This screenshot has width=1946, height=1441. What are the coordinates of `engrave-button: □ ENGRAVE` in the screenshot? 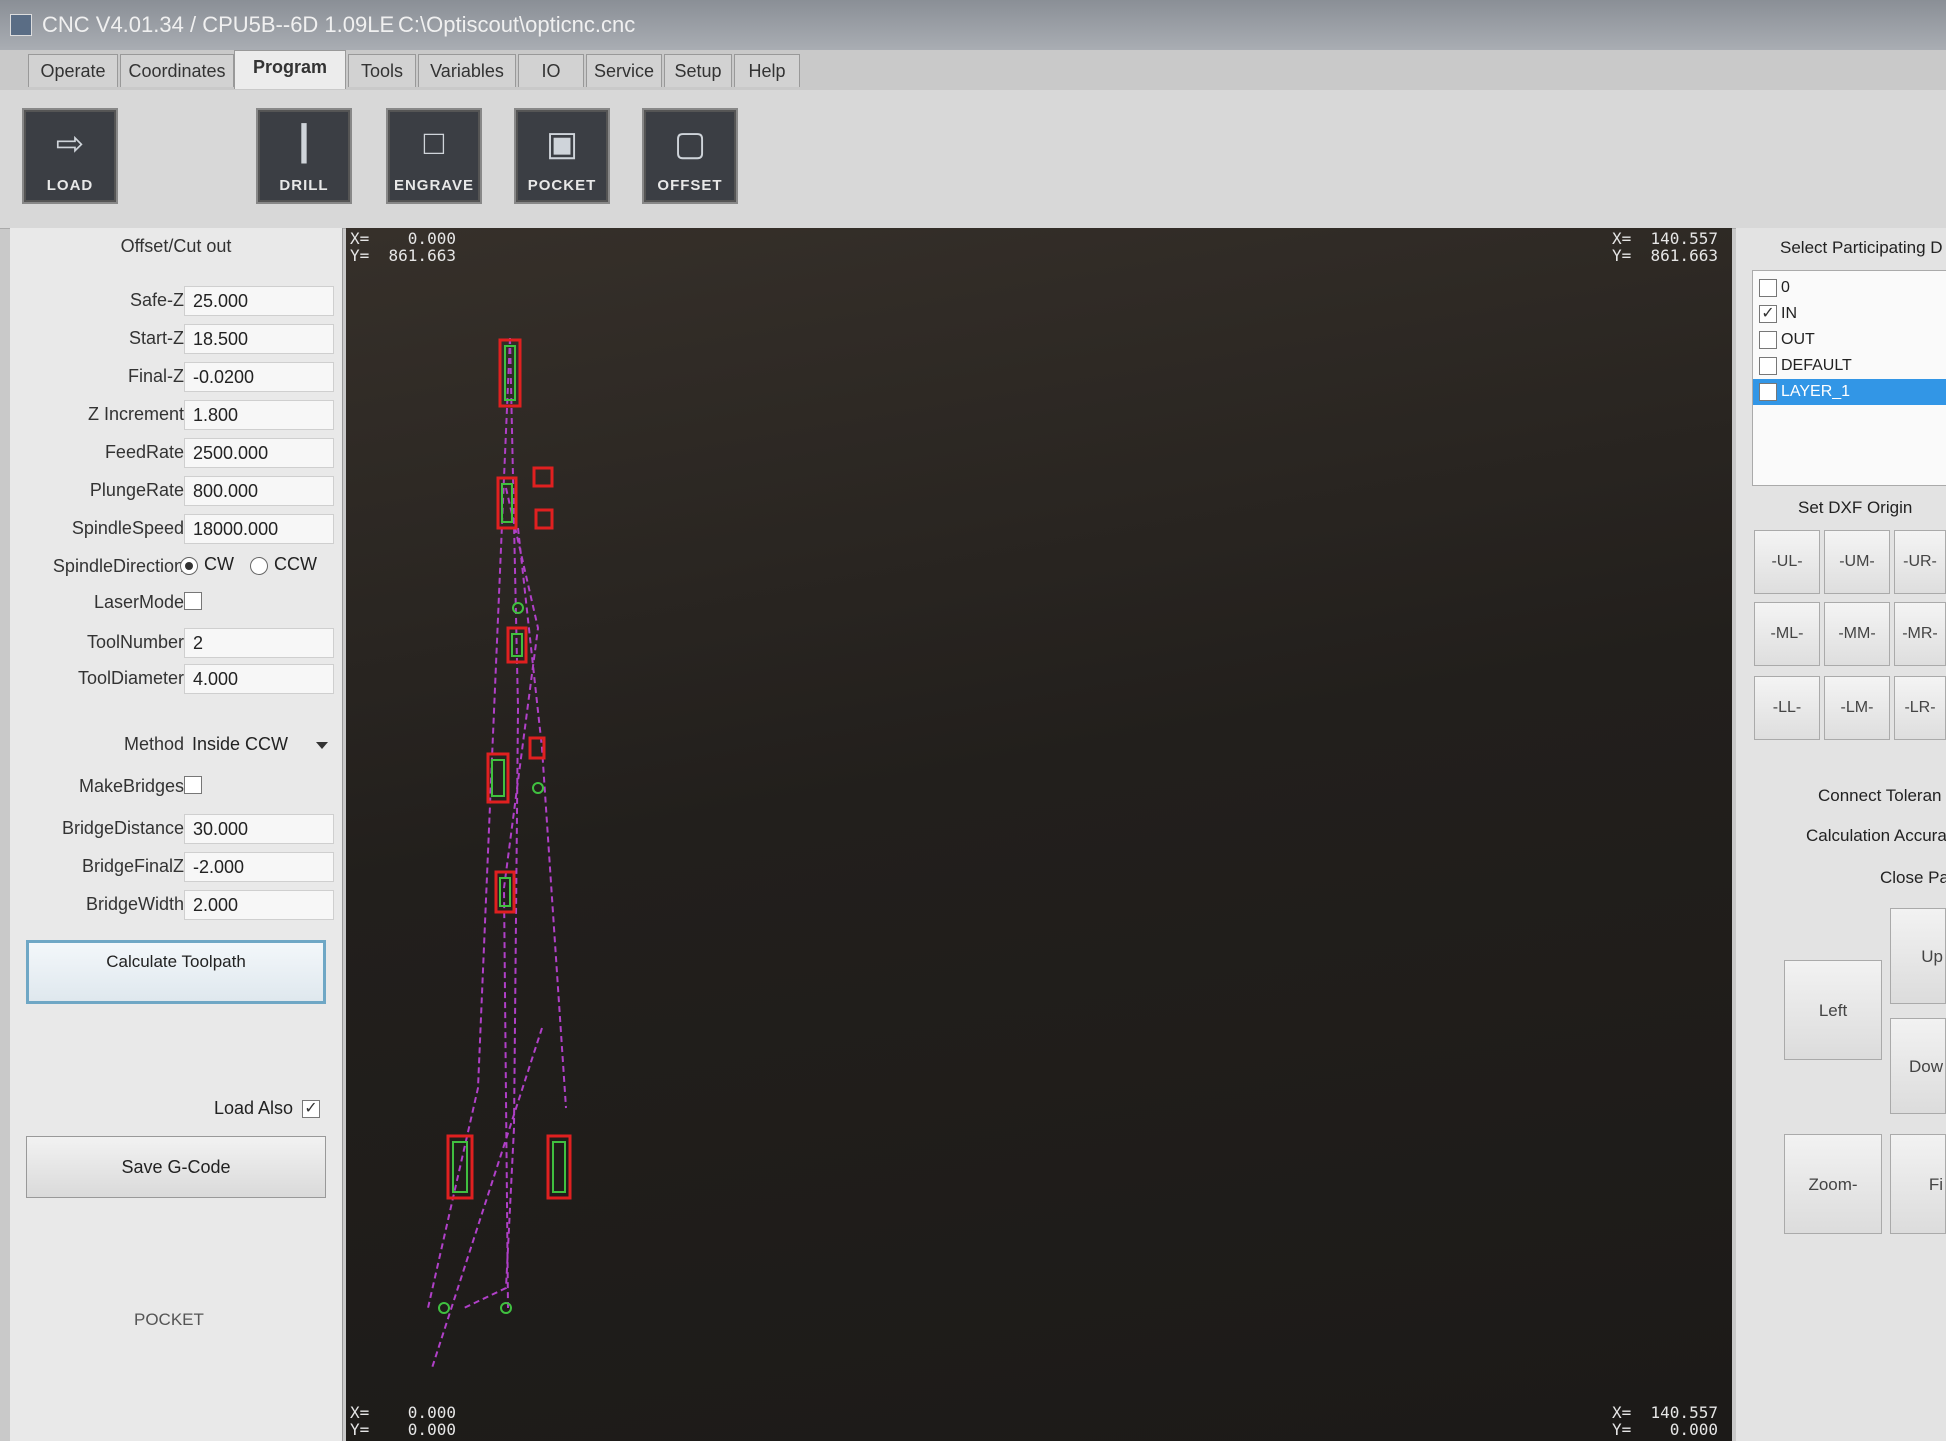 It's located at (434, 156).